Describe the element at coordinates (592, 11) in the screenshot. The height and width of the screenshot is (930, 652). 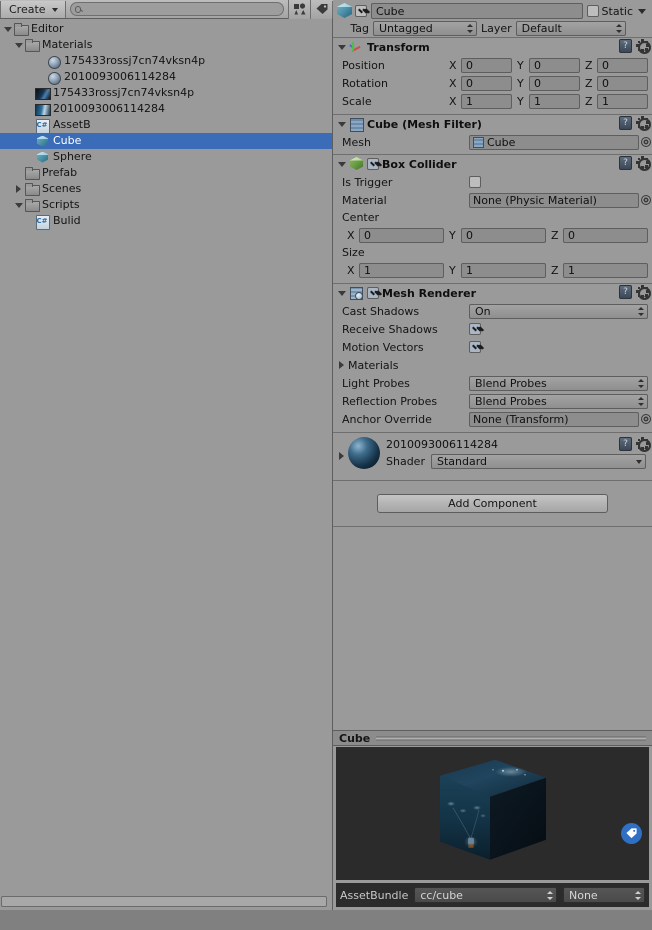
I see `static-checkbox` at that location.